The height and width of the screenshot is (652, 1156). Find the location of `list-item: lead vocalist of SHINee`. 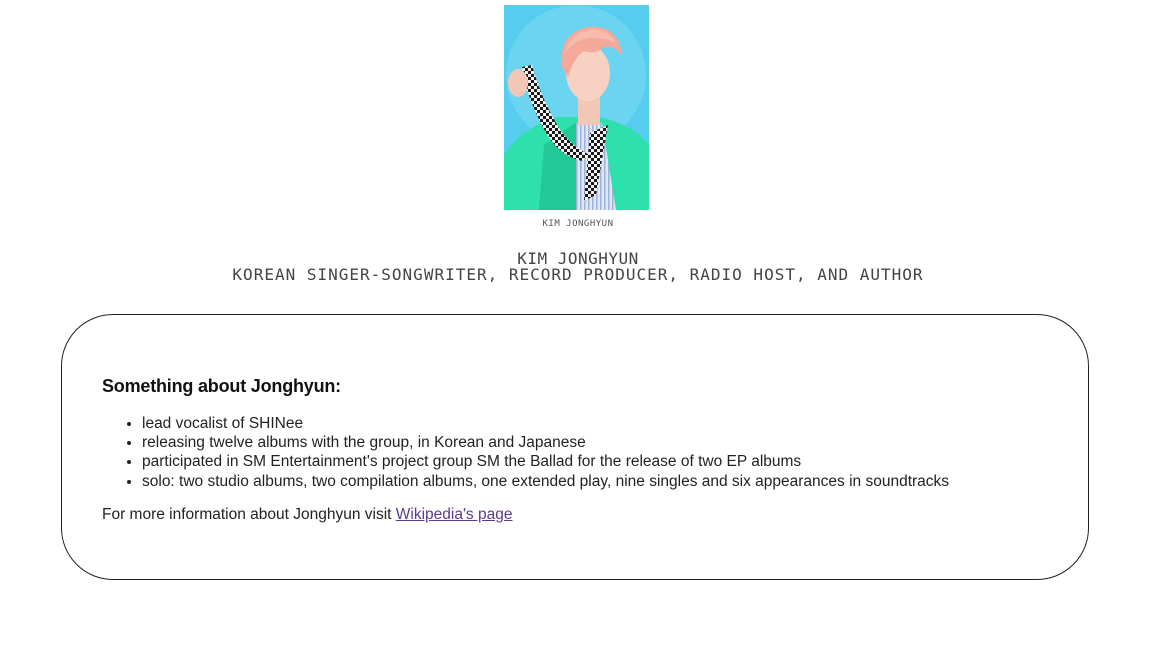

list-item: lead vocalist of SHINee is located at coordinates (545, 423).